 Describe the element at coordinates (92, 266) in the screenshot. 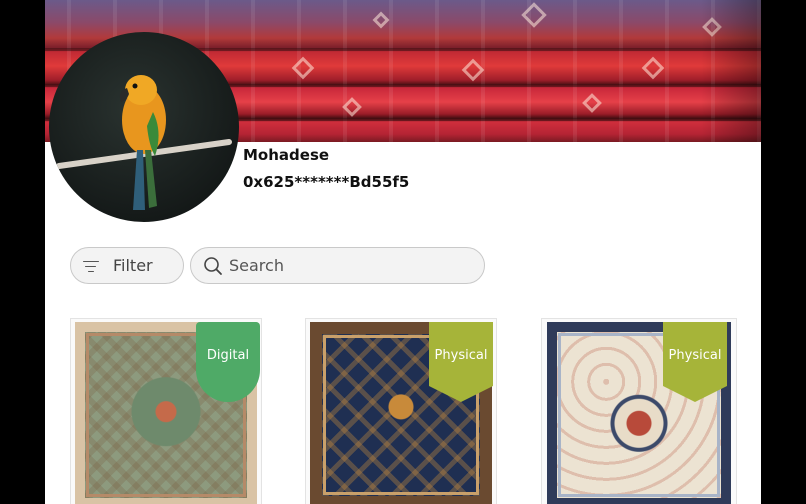

I see `filter-lines-icon` at that location.